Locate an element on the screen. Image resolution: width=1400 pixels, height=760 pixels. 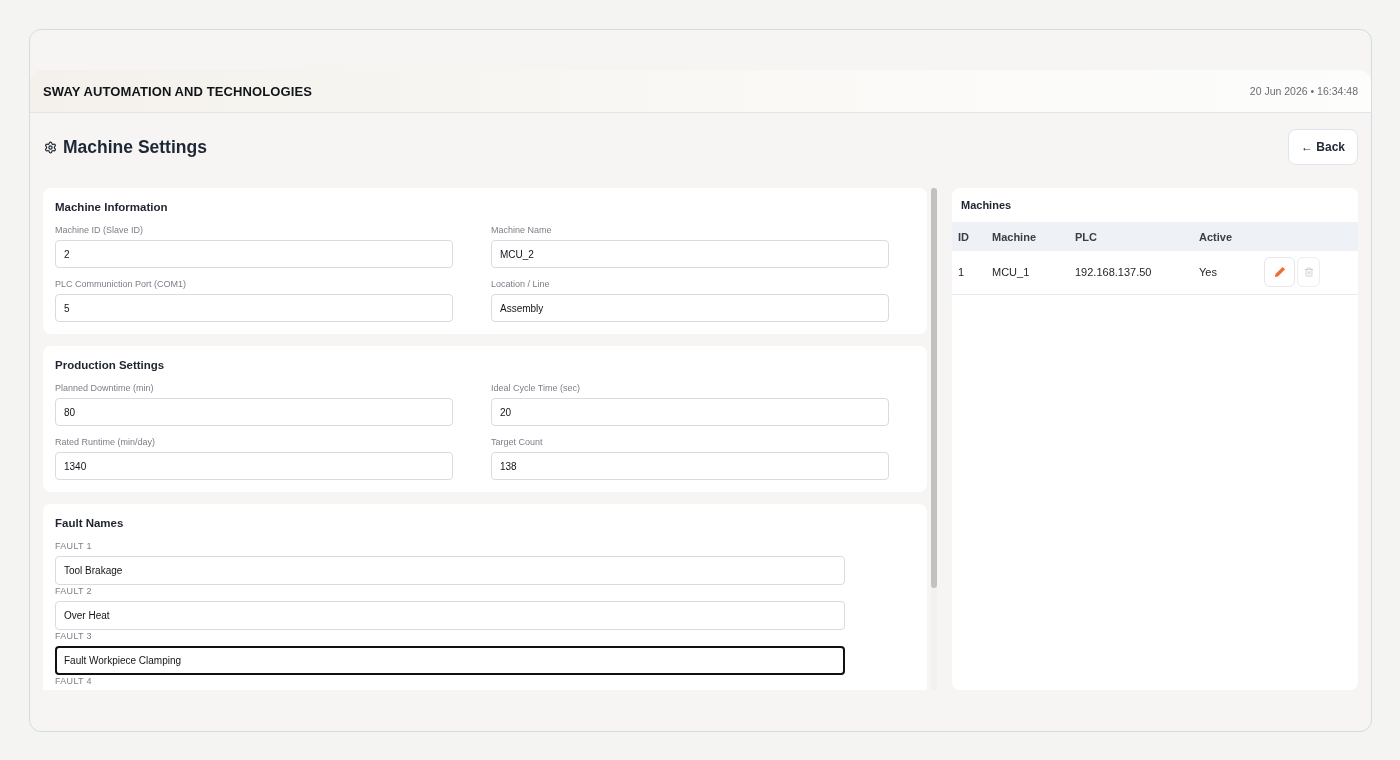
input-field: Fault Workpiece Clamping is located at coordinates (450, 660).